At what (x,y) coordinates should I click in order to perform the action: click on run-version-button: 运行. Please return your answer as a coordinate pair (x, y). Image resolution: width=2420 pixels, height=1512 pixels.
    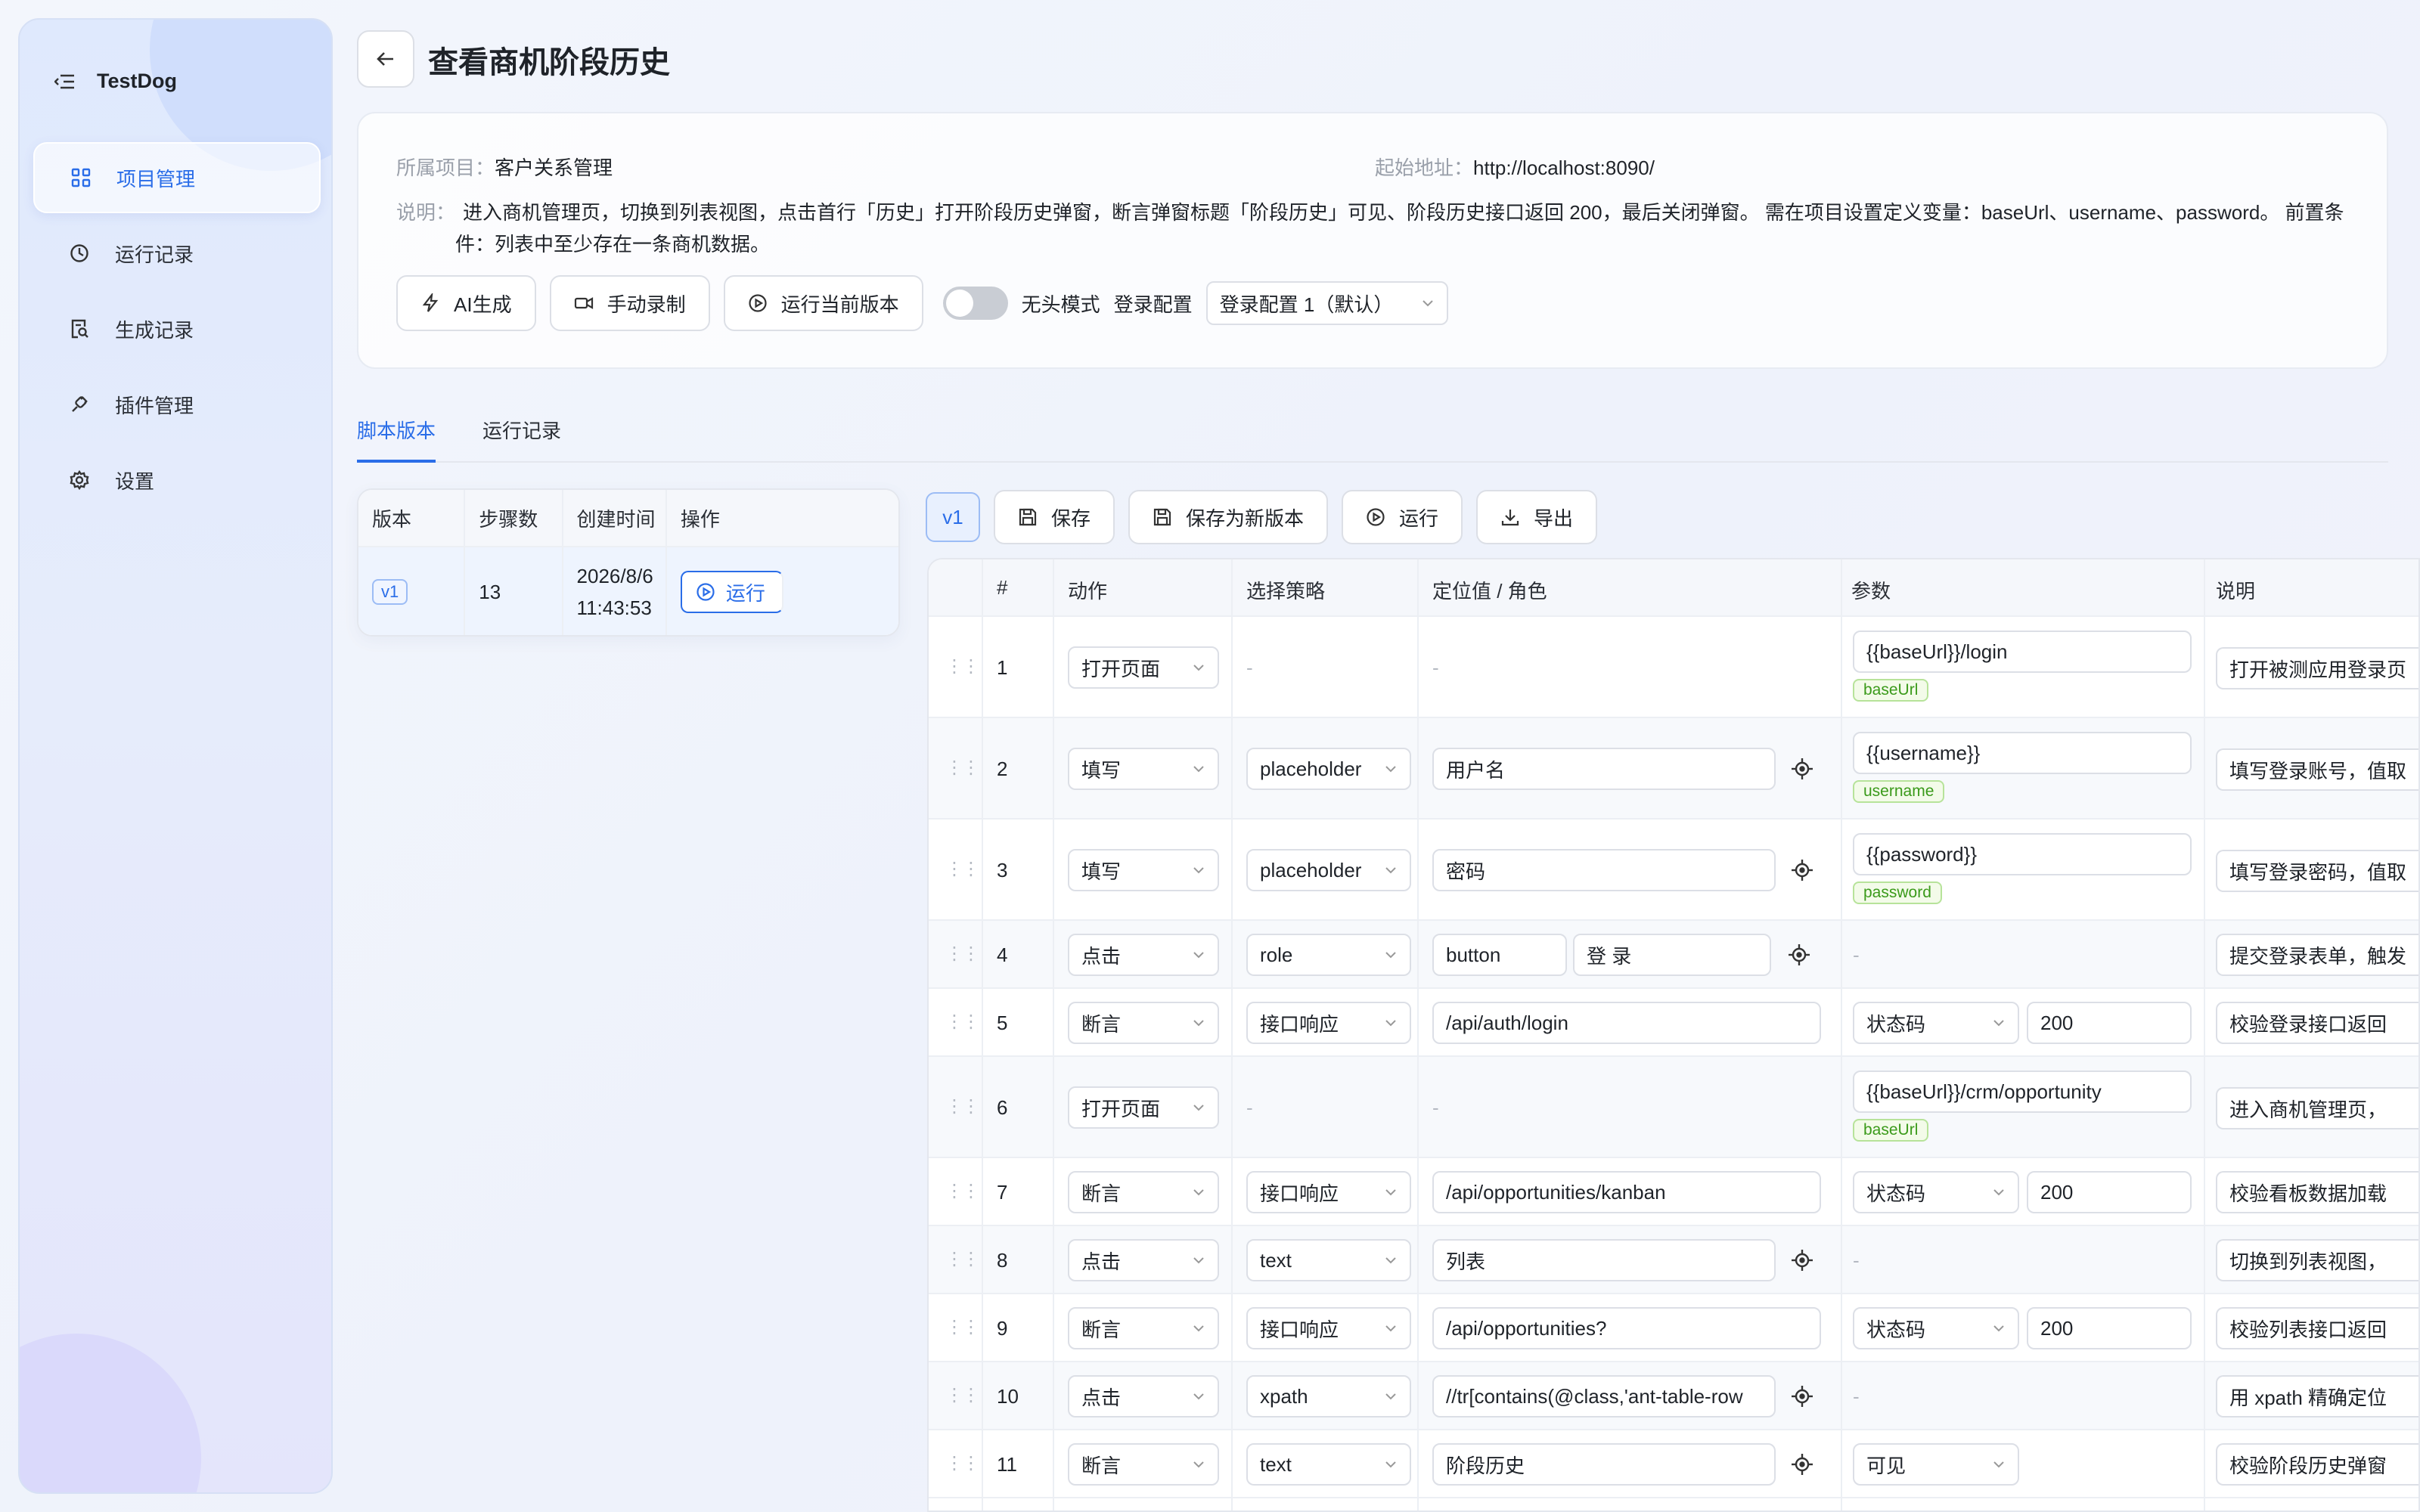
    Looking at the image, I should click on (731, 592).